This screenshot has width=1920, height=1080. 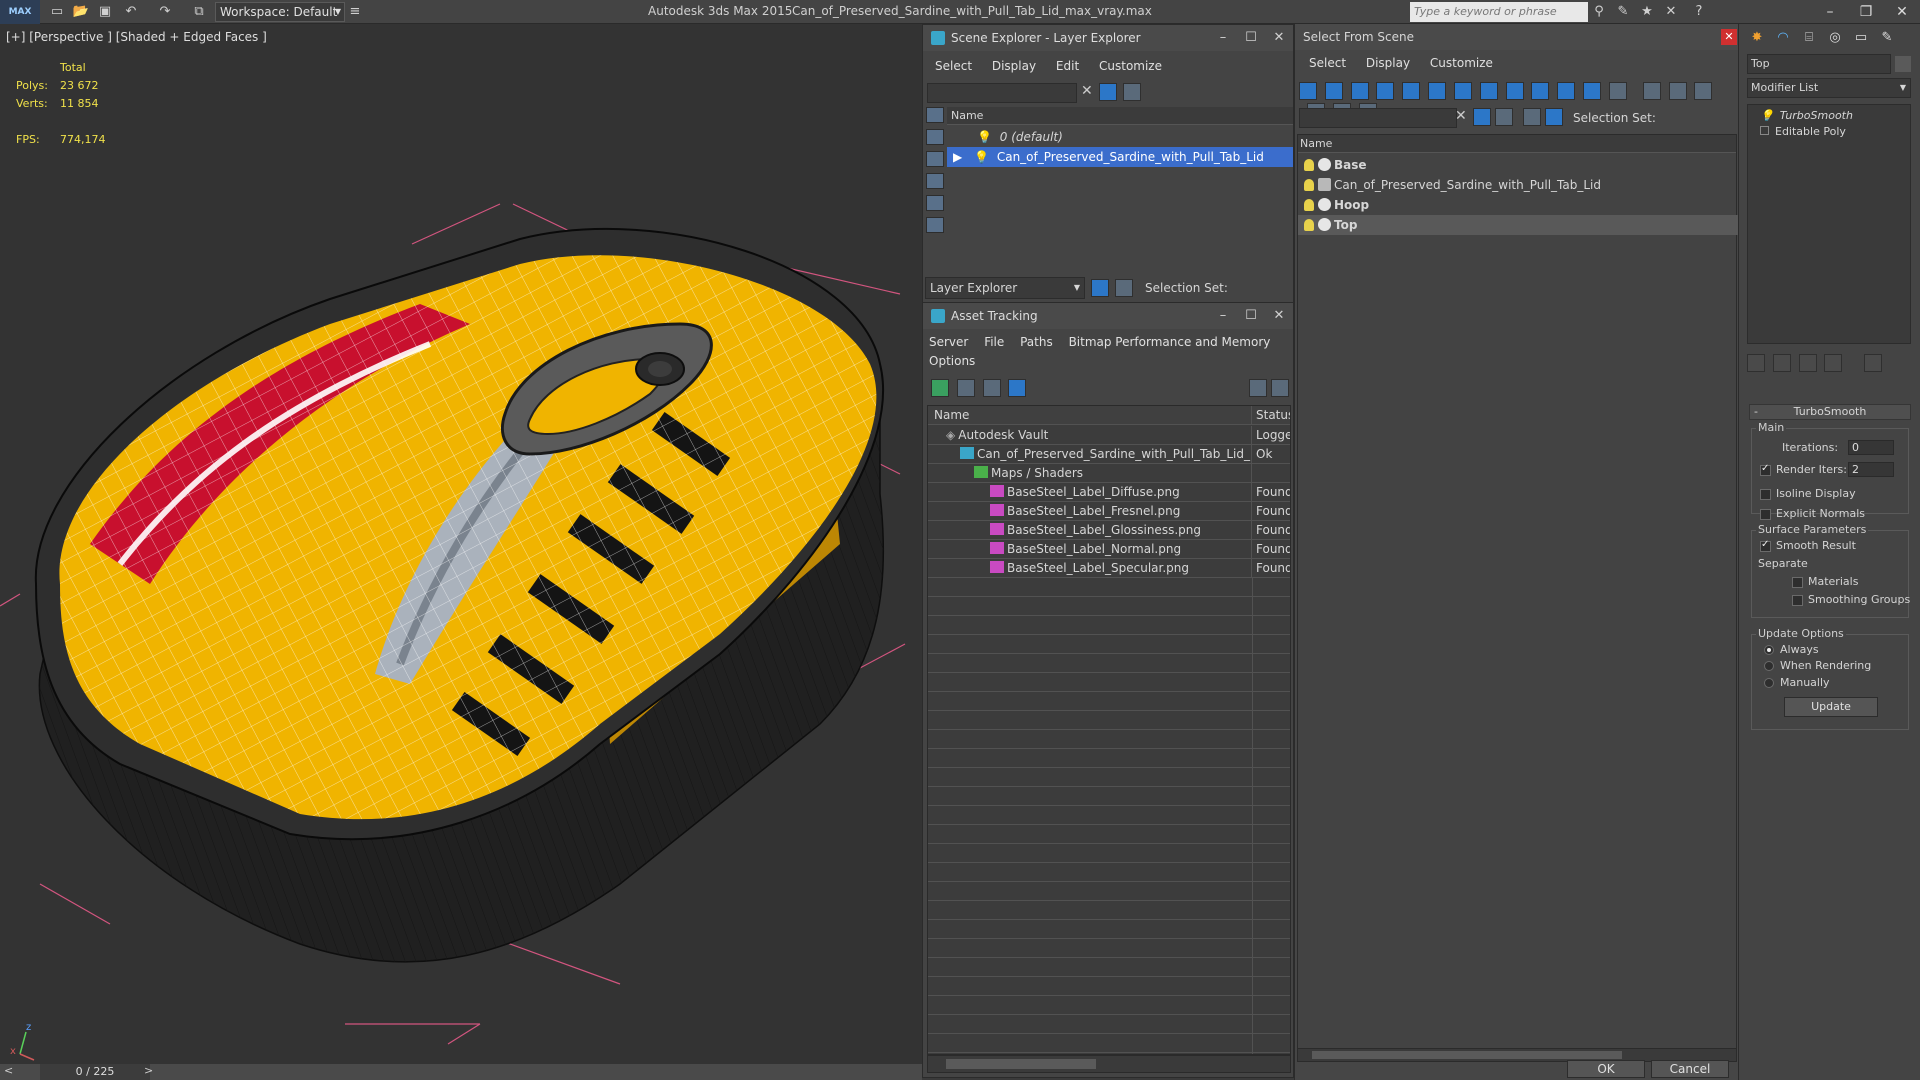 I want to click on filter-lights-icon, so click(x=1359, y=91).